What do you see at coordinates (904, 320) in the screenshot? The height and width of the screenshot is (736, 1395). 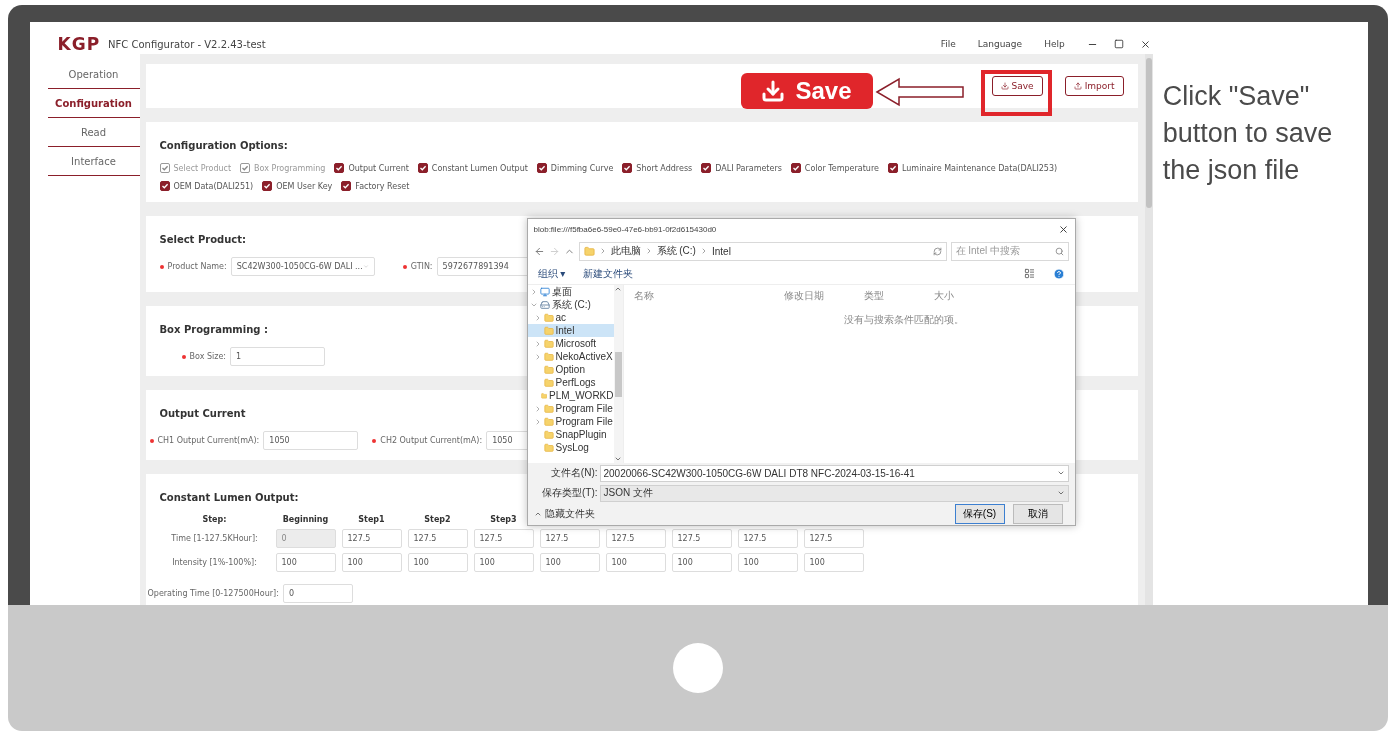 I see `empty-message: 没有与搜索条件匹配的项。` at bounding box center [904, 320].